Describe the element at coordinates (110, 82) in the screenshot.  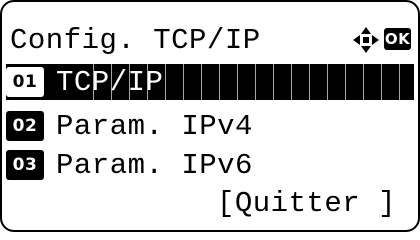
I see `menu-item-label: TCP/IP` at that location.